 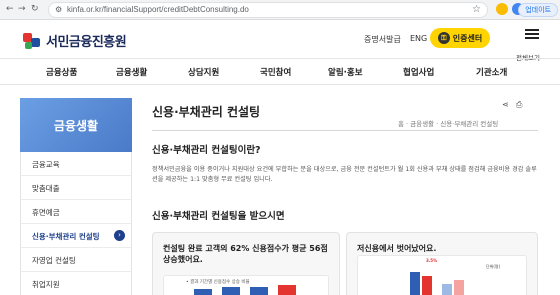 I want to click on nav-item-participation: 국민참여, so click(x=275, y=72).